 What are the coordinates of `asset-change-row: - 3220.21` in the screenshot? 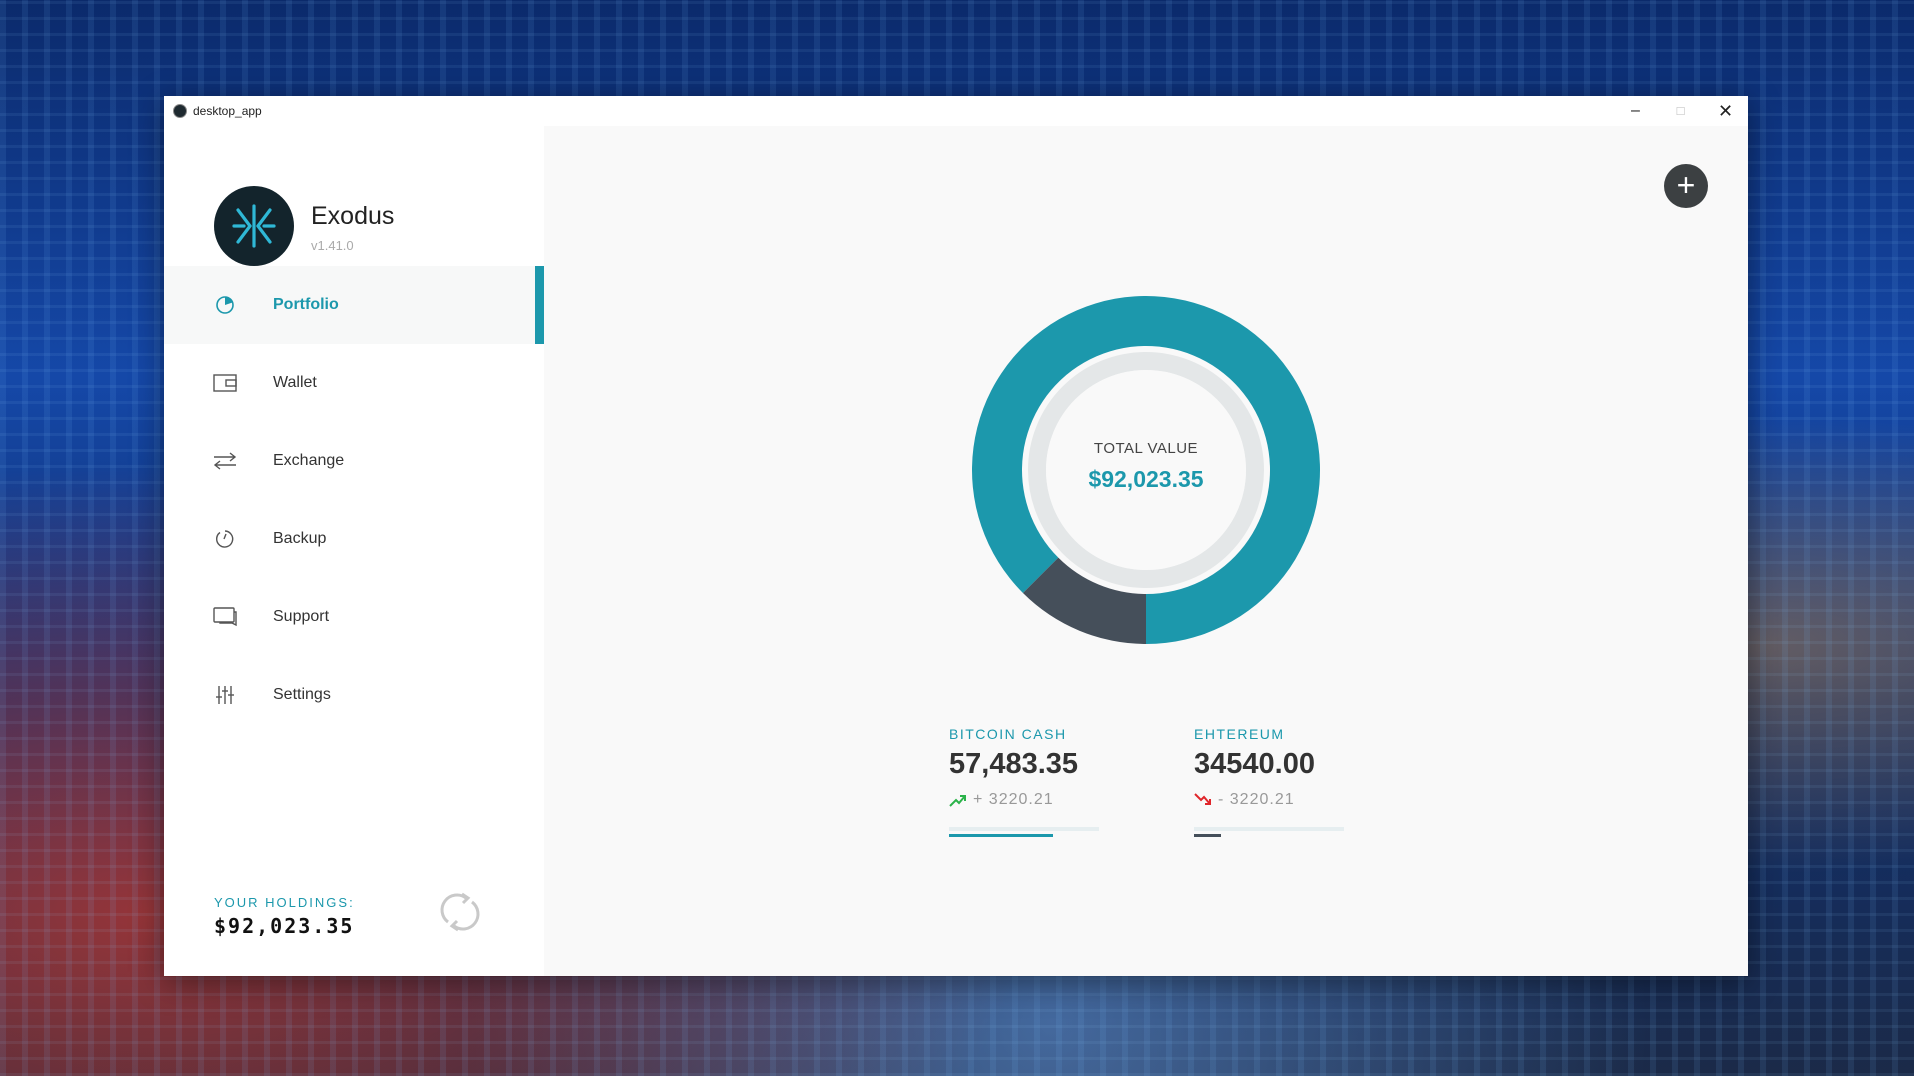 It's located at (1269, 800).